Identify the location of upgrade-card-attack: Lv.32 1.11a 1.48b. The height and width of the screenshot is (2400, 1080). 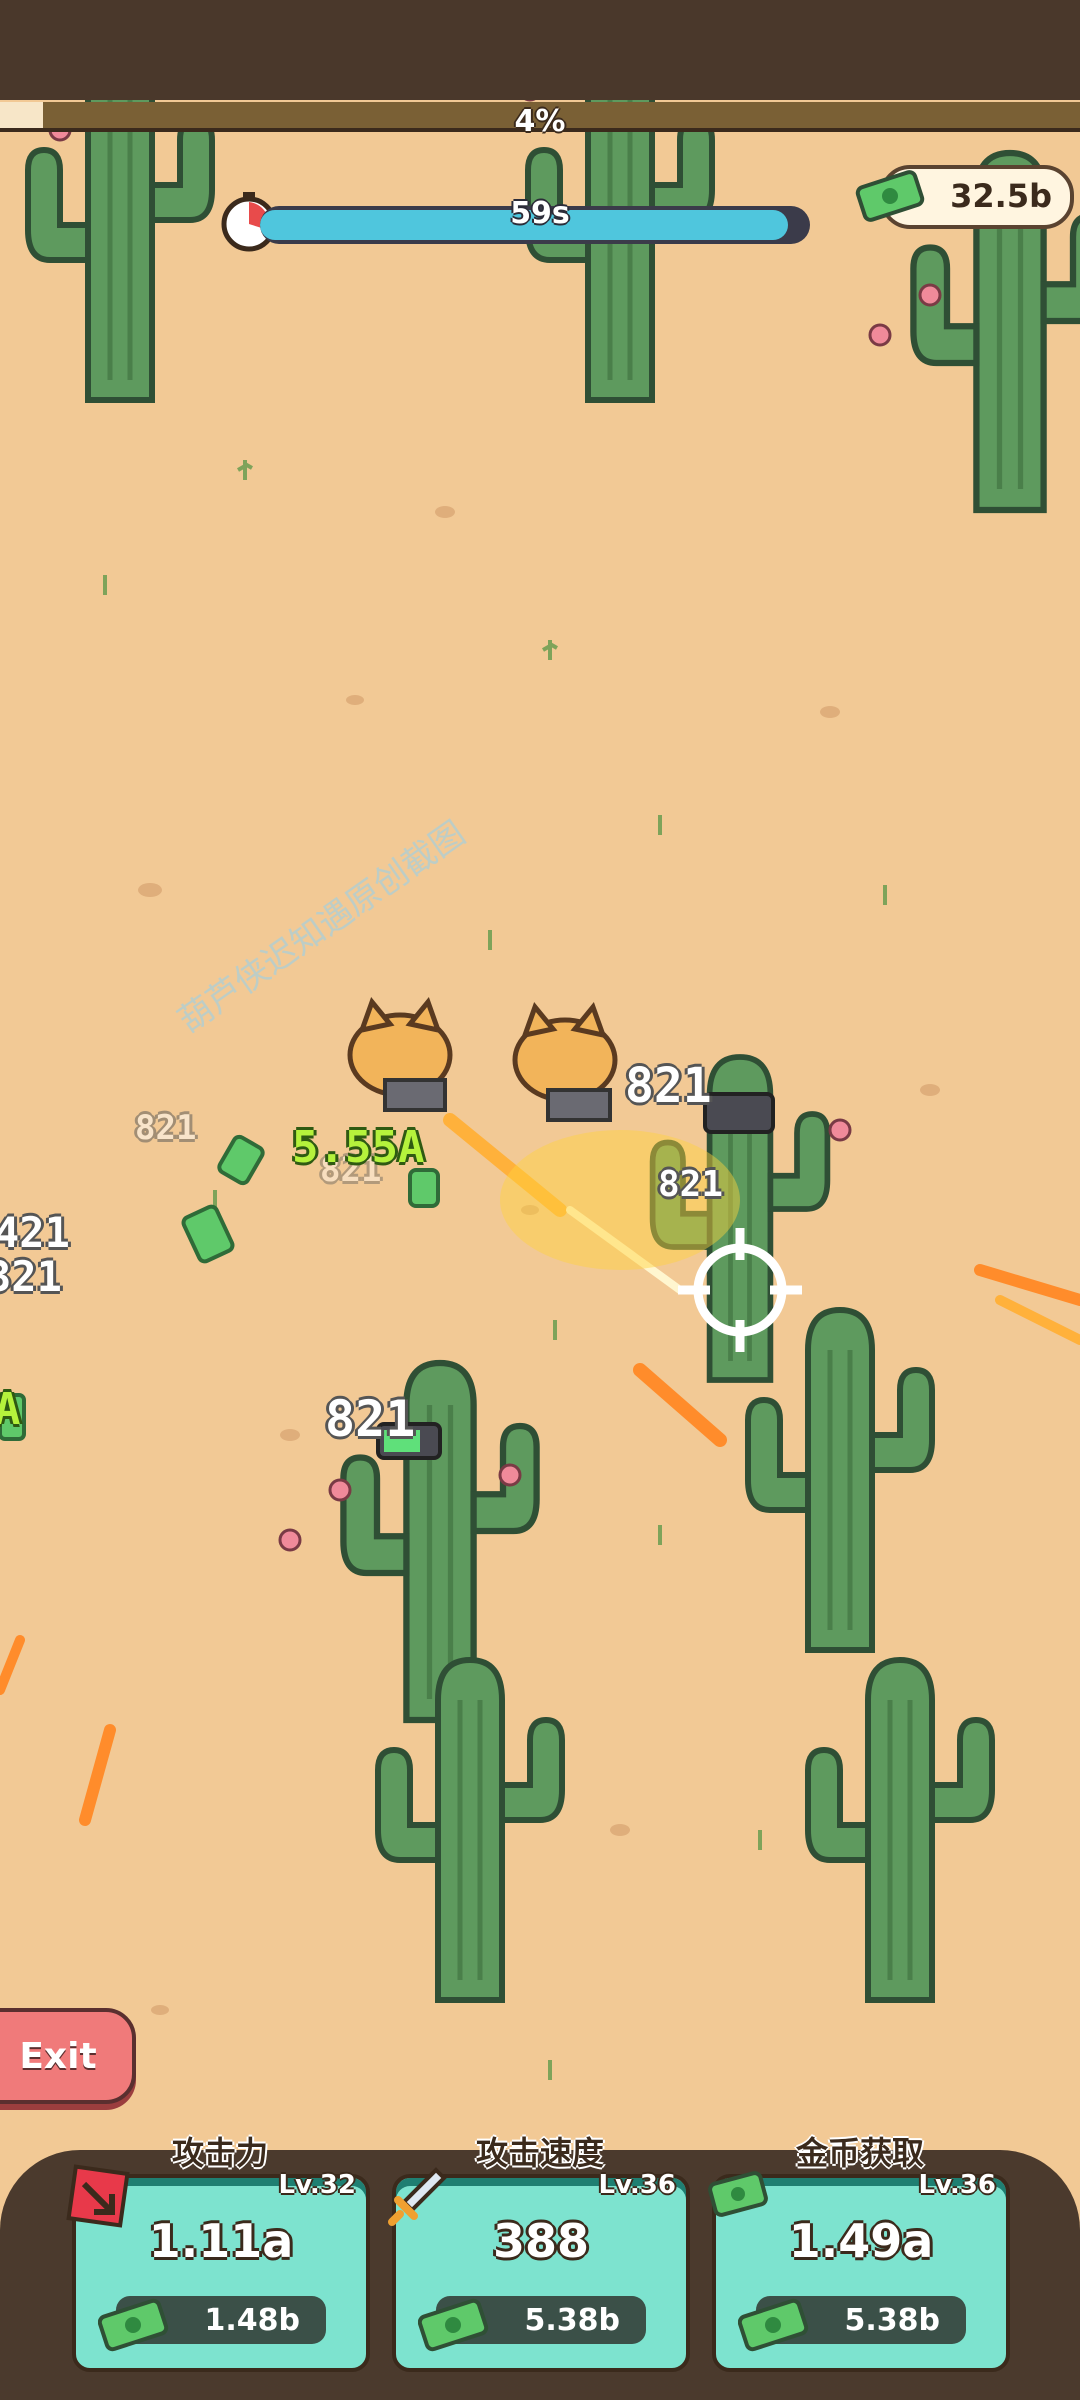
(218, 2268).